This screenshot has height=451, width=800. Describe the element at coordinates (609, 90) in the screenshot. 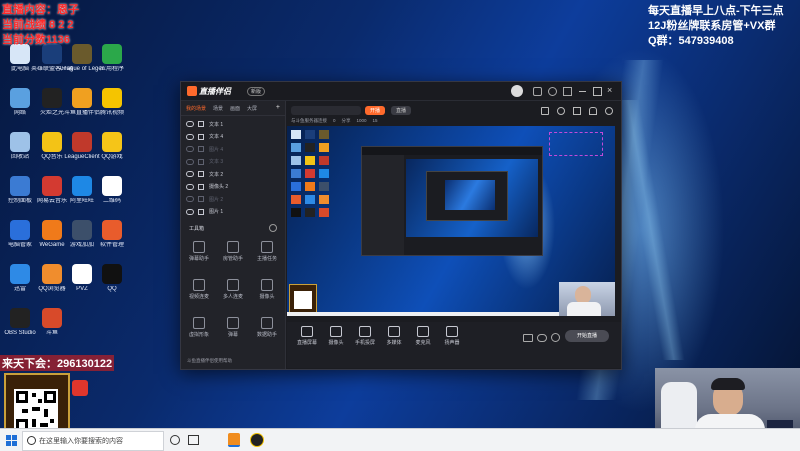

I see `close-icon: ×` at that location.